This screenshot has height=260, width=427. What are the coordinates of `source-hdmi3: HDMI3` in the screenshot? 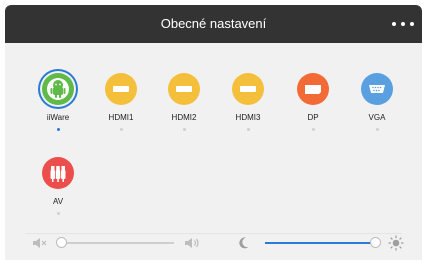 It's located at (248, 102).